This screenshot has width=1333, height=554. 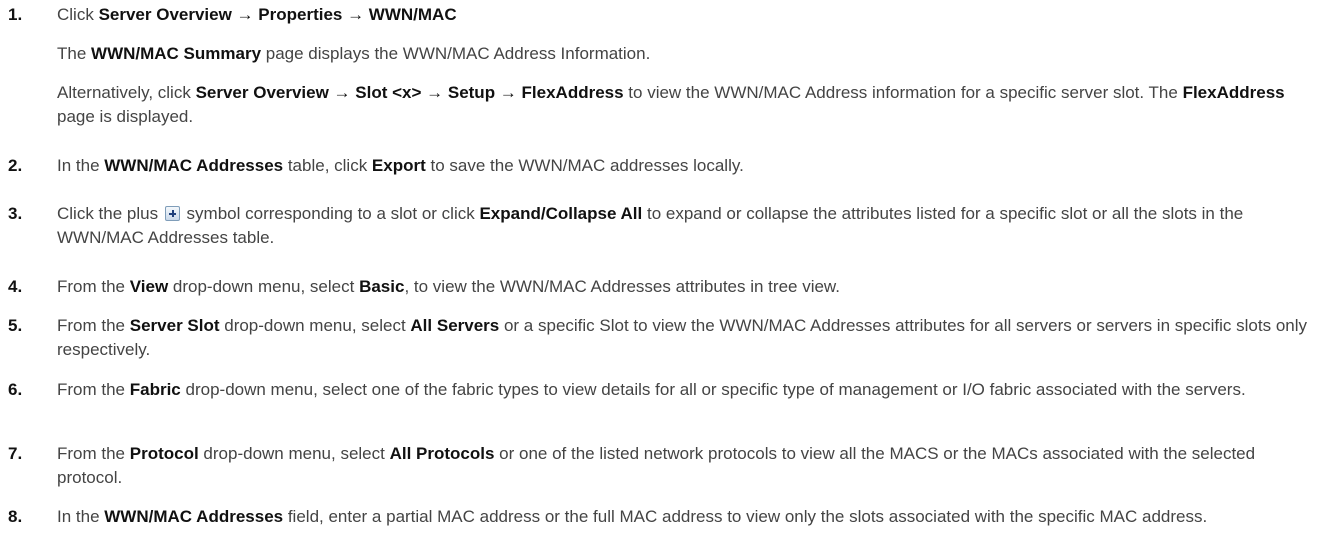 I want to click on ui-term: Fabric, so click(x=155, y=389).